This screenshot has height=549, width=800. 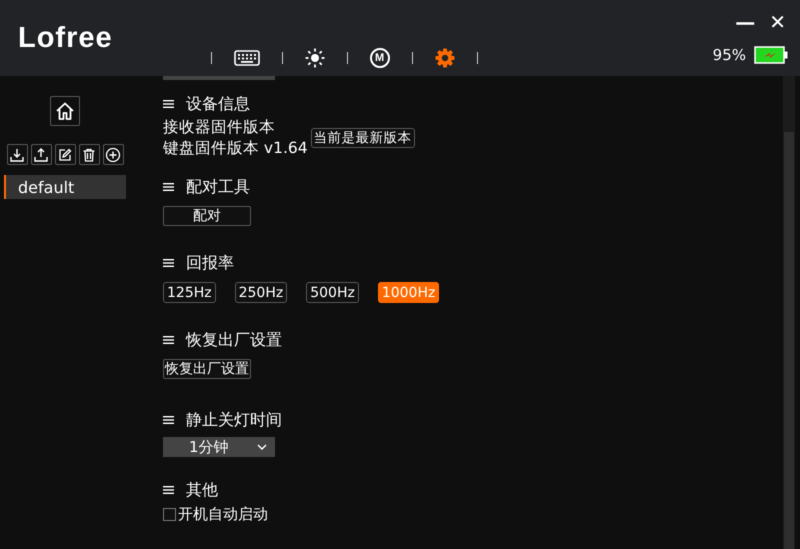 What do you see at coordinates (65, 187) in the screenshot?
I see `profile-item: default` at bounding box center [65, 187].